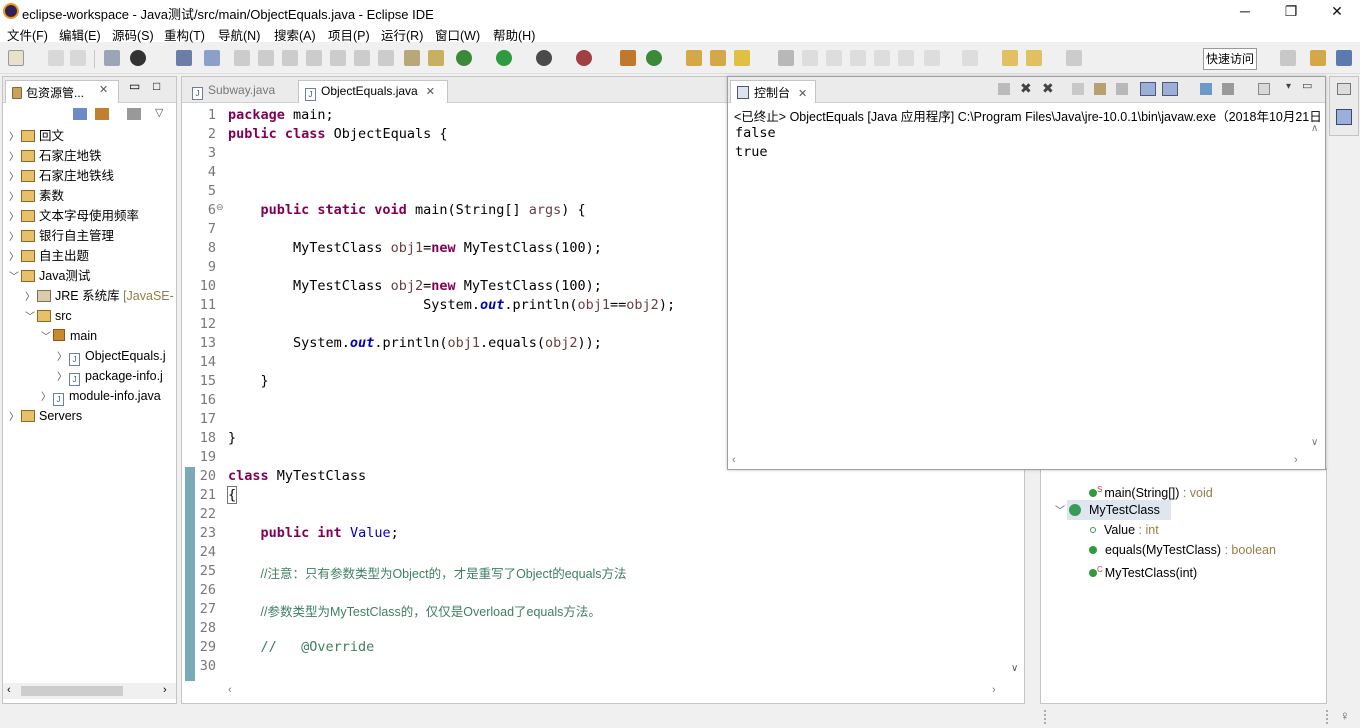  What do you see at coordinates (110, 376) in the screenshot?
I see `tree-item-file: 〉 Jpackage-info.j` at bounding box center [110, 376].